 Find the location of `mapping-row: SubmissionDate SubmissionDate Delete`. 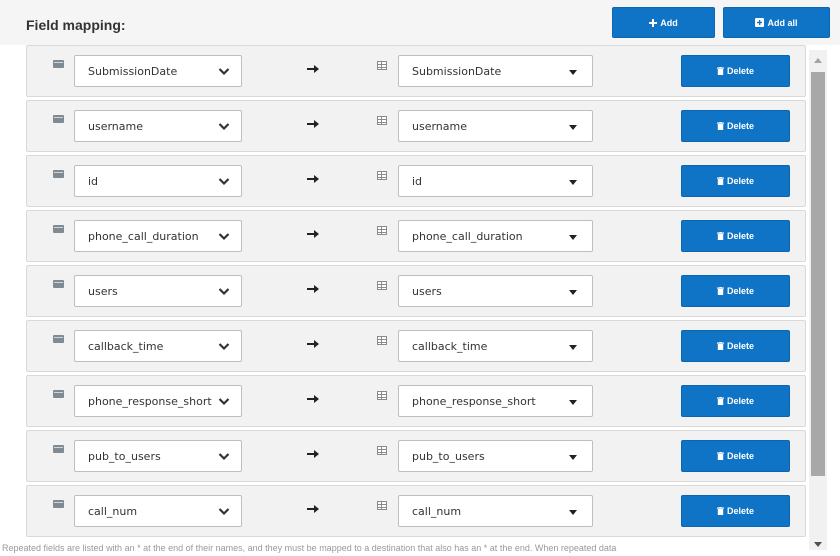

mapping-row: SubmissionDate SubmissionDate Delete is located at coordinates (416, 71).